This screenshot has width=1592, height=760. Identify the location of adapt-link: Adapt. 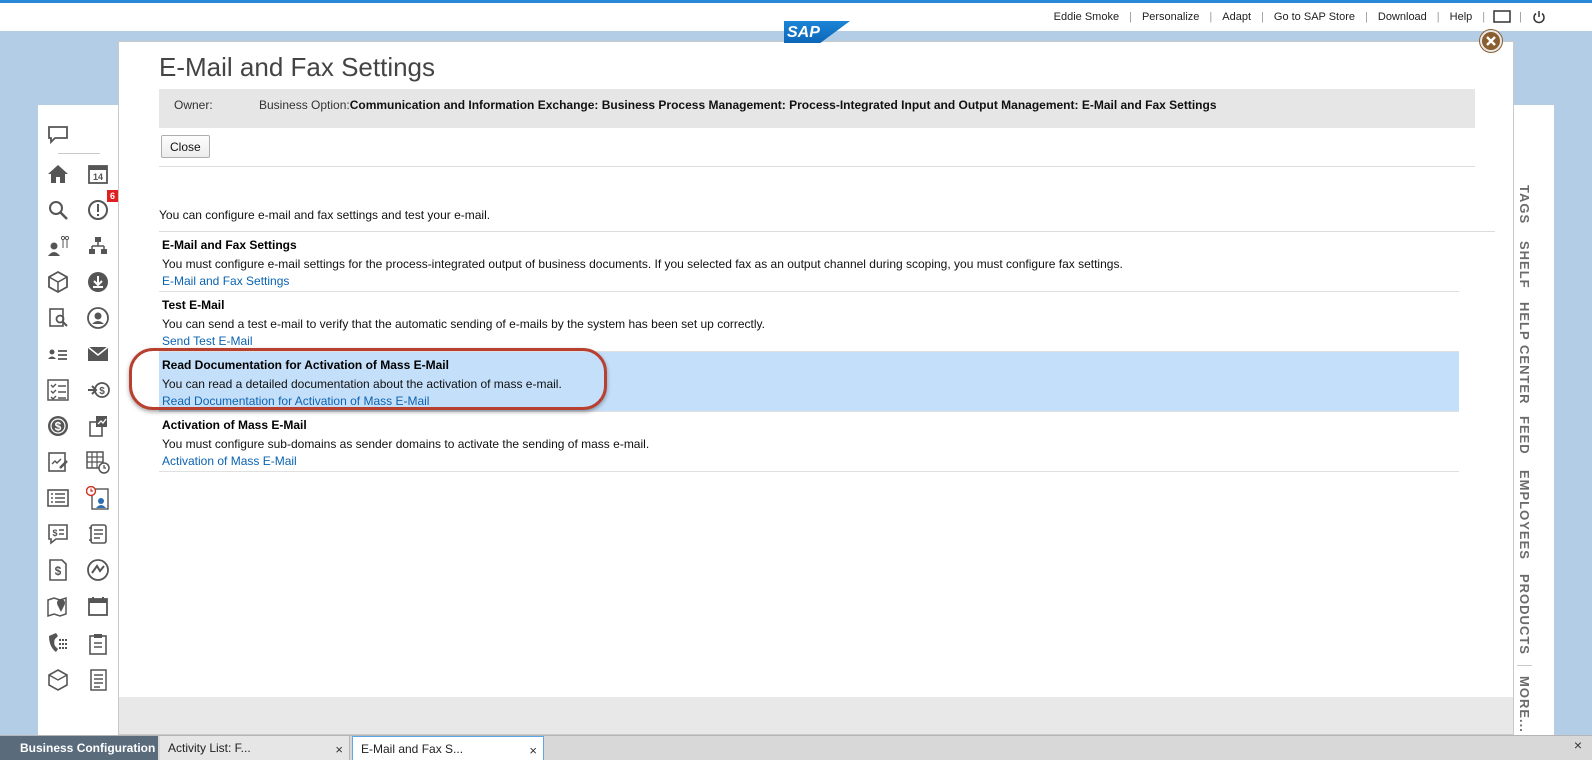
(1236, 17).